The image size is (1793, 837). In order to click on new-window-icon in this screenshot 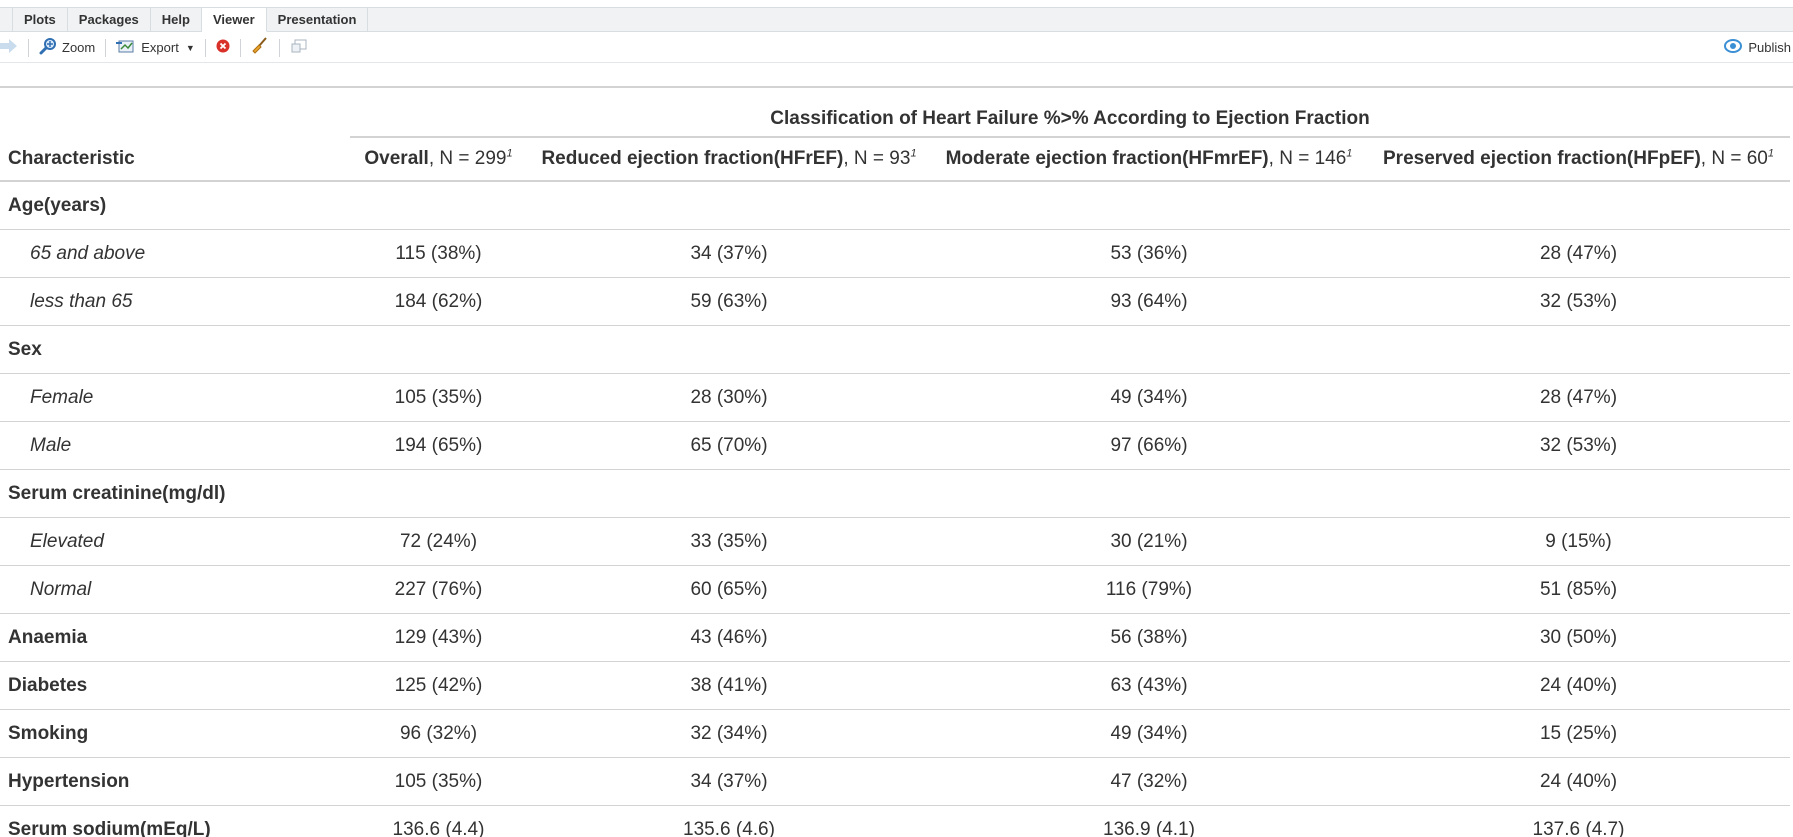, I will do `click(299, 47)`.